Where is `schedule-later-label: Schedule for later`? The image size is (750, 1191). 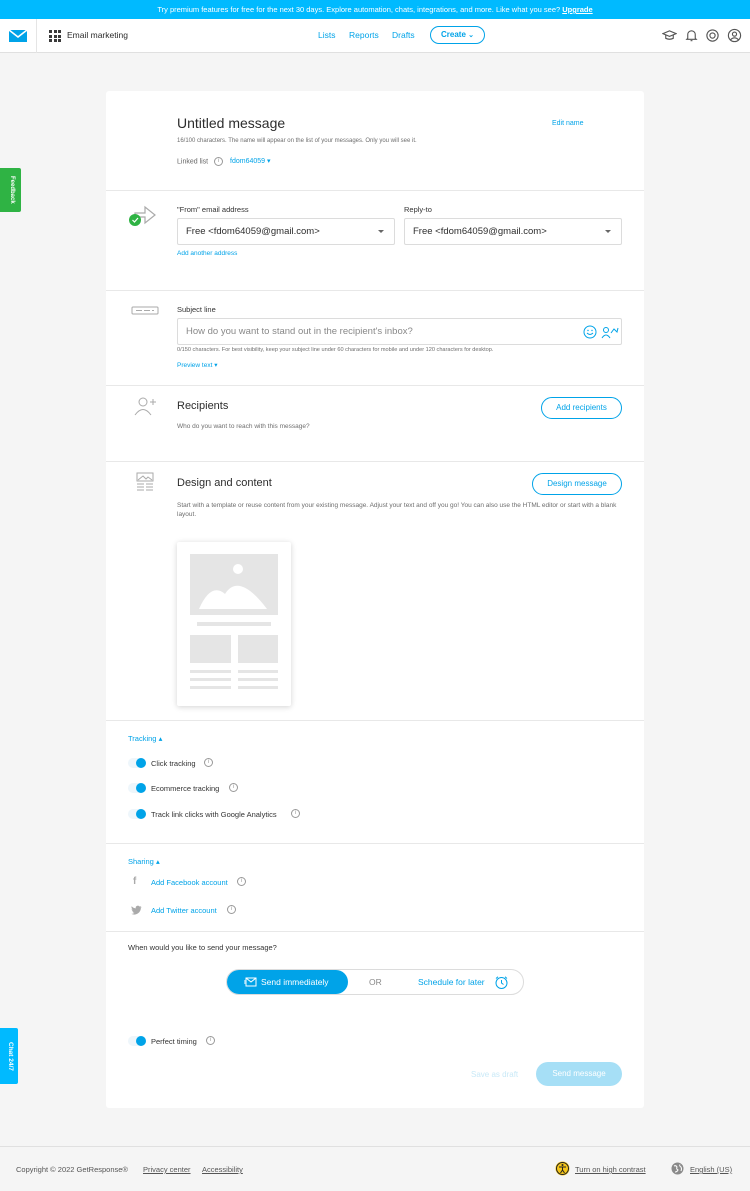 schedule-later-label: Schedule for later is located at coordinates (451, 982).